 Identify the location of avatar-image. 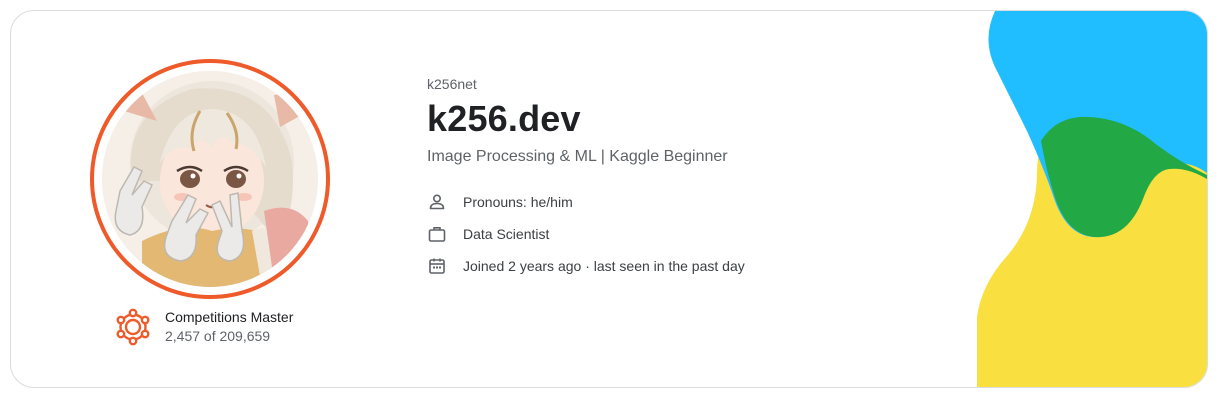
(210, 179).